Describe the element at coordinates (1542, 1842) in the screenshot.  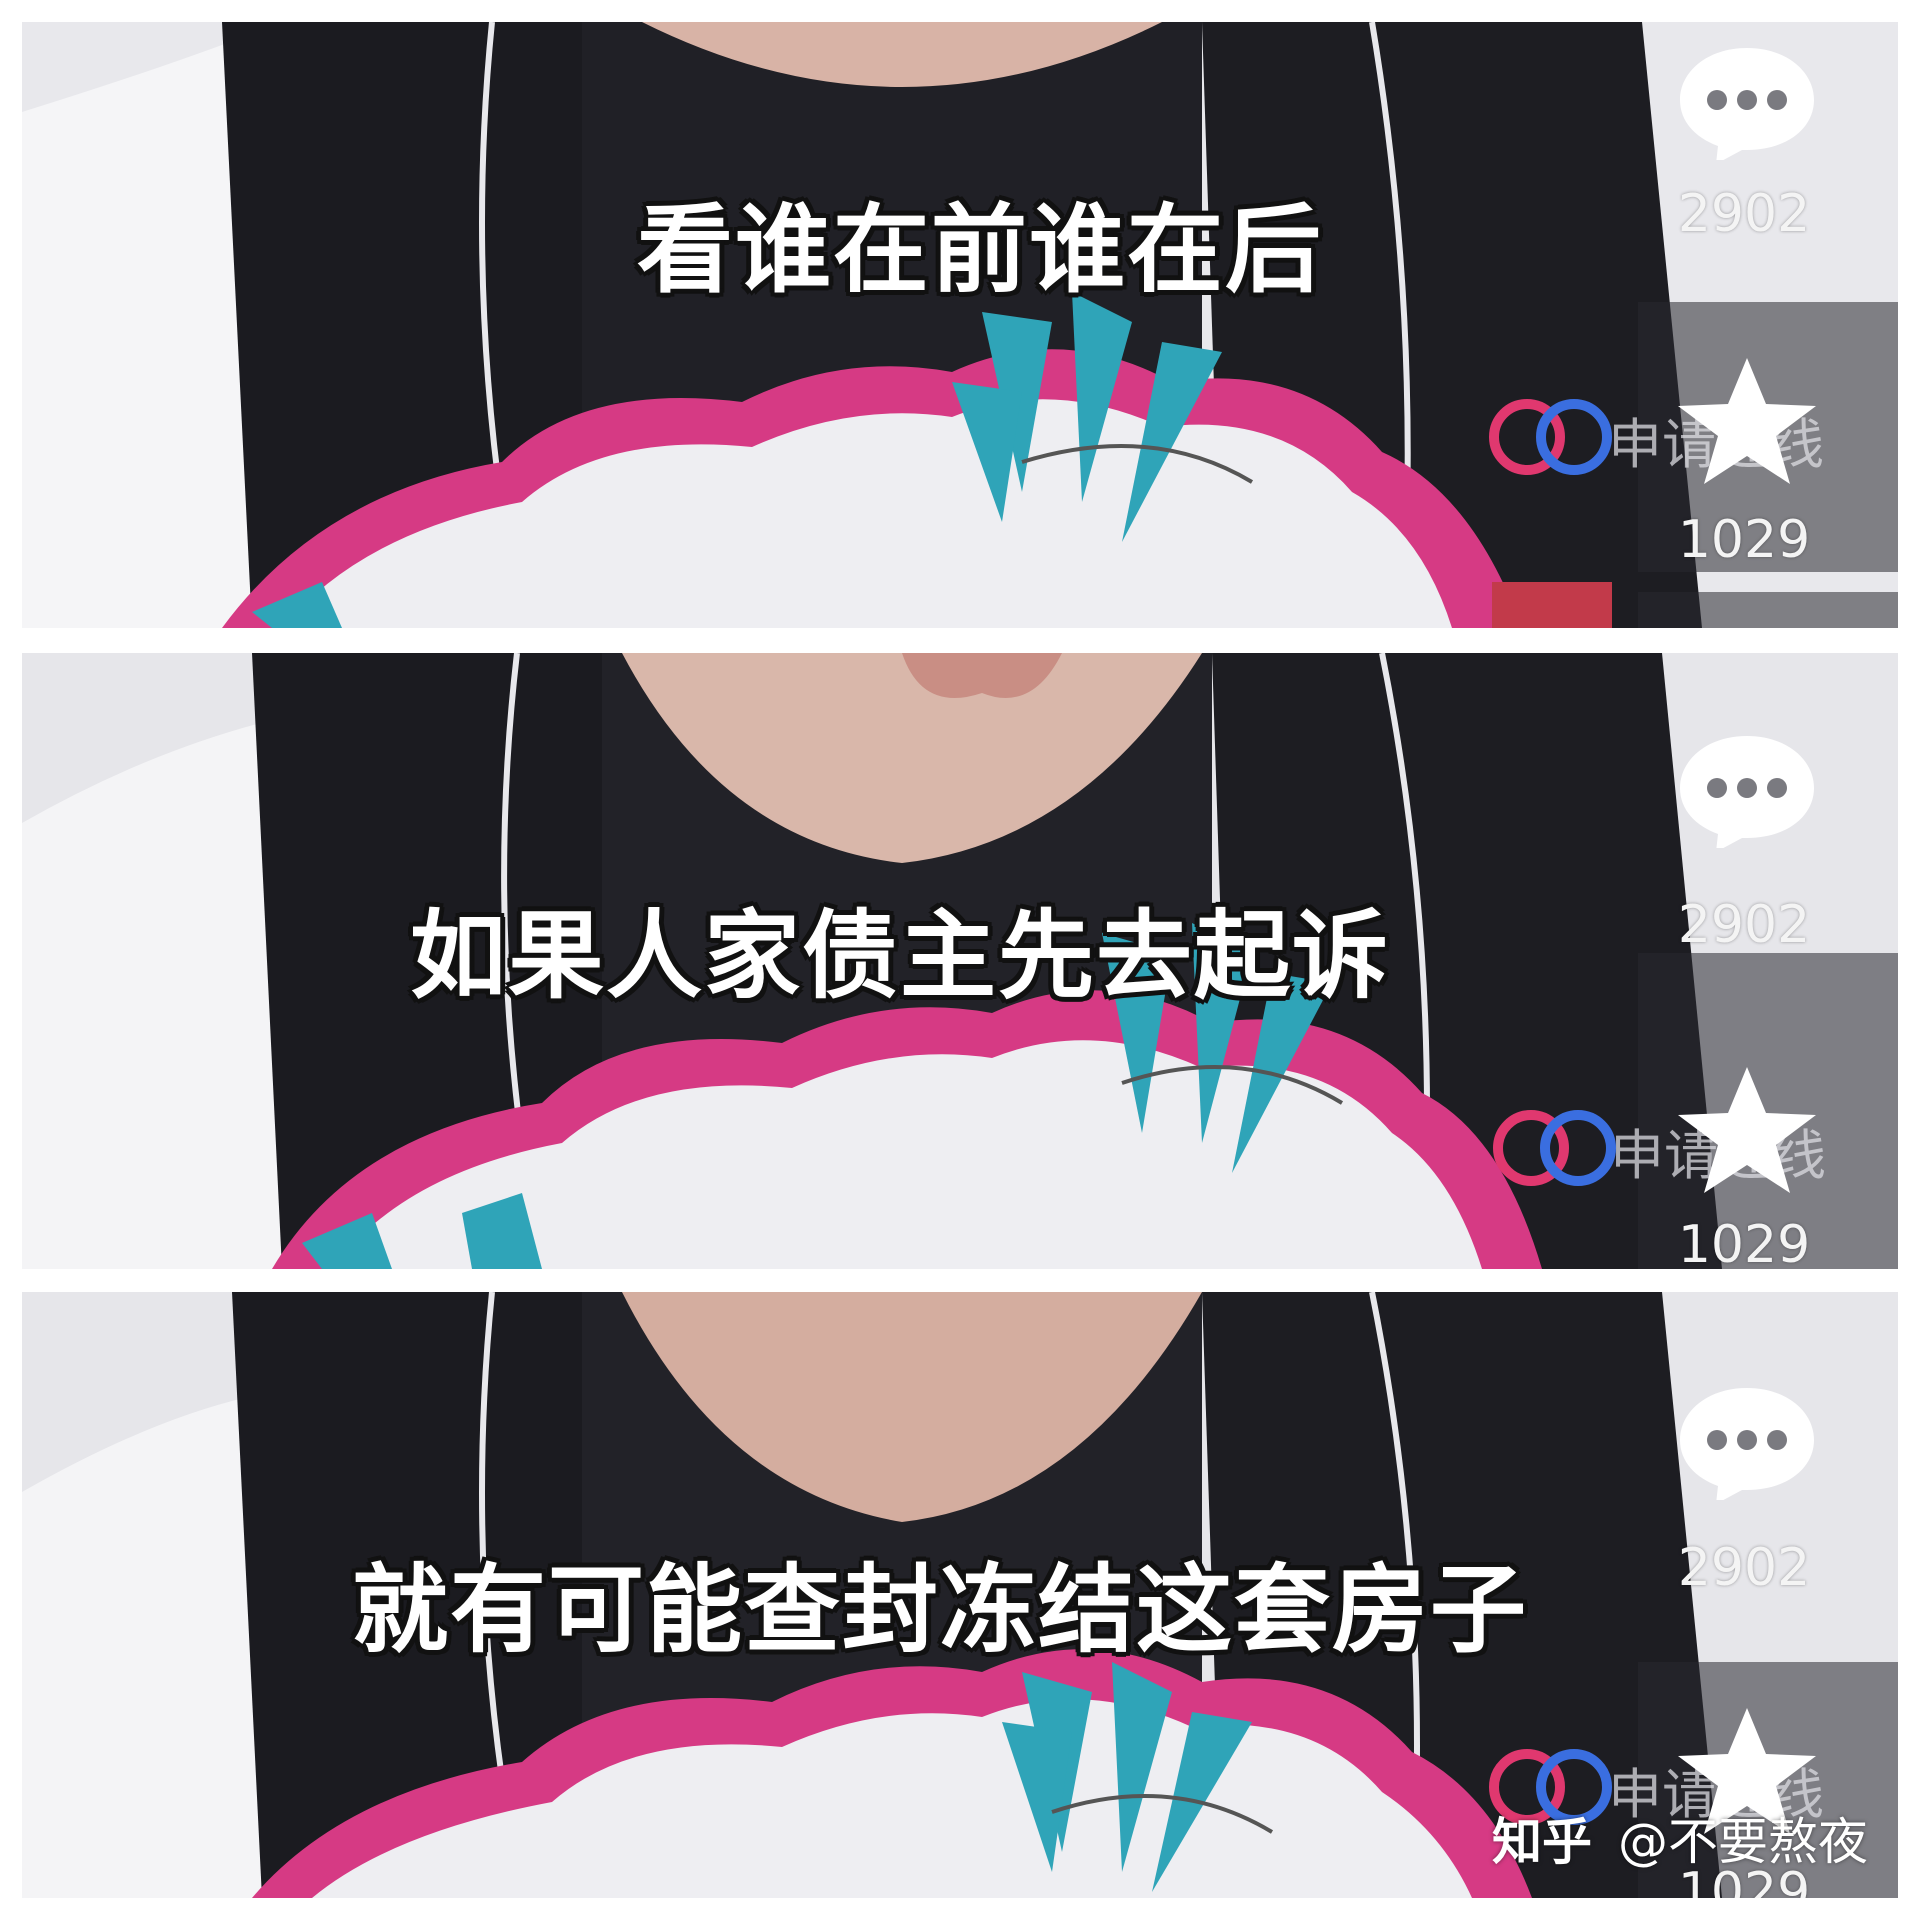
I see `zhihu-logo: 知乎` at that location.